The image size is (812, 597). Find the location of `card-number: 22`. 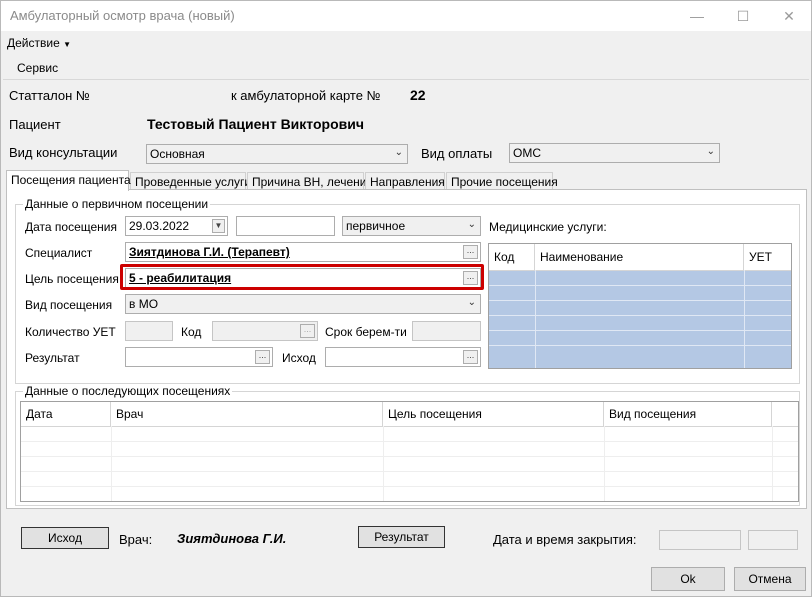

card-number: 22 is located at coordinates (418, 95).